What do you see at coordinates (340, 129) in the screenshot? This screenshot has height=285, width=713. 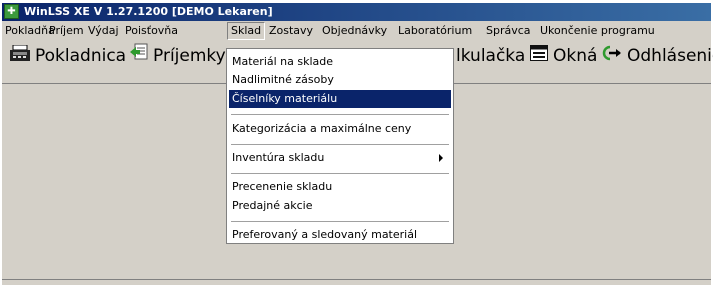 I see `menu-item-kategorizacia-a-maximalne-ceny: Kategorizácia a maximálne ceny` at bounding box center [340, 129].